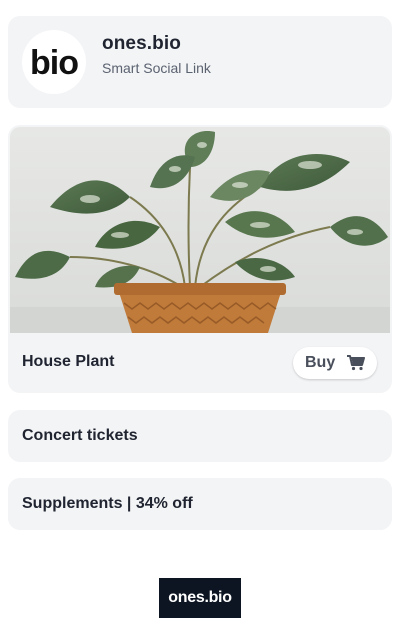 Image resolution: width=400 pixels, height=618 pixels. I want to click on avatar-text: bio, so click(54, 63).